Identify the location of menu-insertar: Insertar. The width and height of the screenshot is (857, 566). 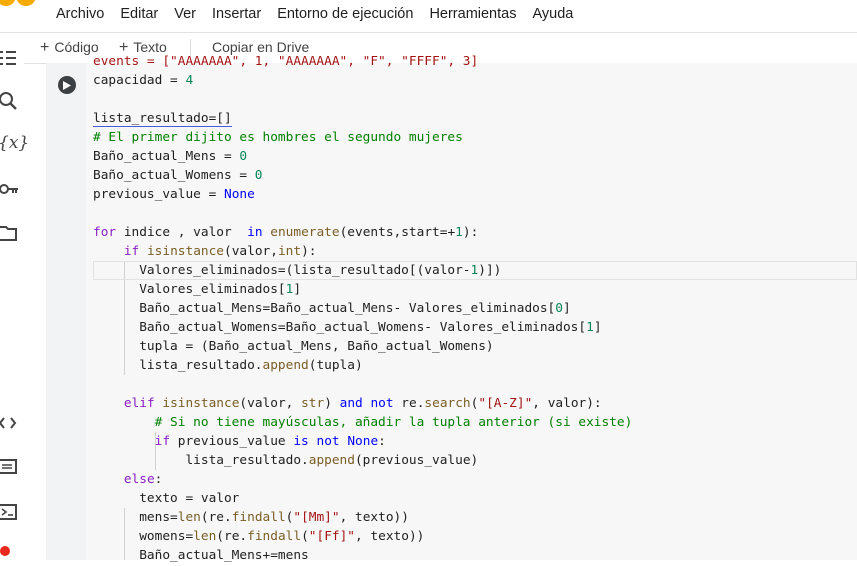
(236, 14).